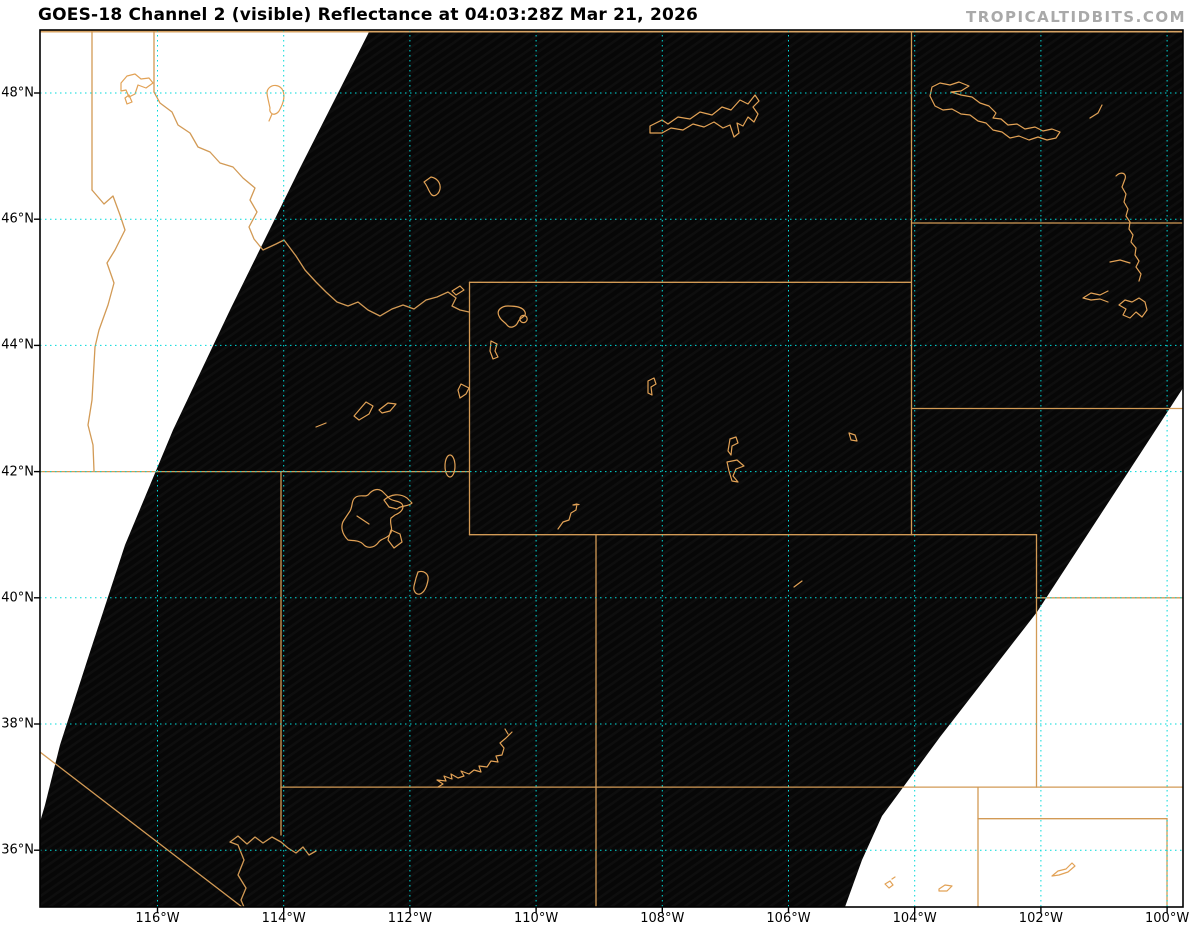 Image resolution: width=1200 pixels, height=929 pixels. What do you see at coordinates (17, 345) in the screenshot?
I see `lat-tick-label: 44°N` at bounding box center [17, 345].